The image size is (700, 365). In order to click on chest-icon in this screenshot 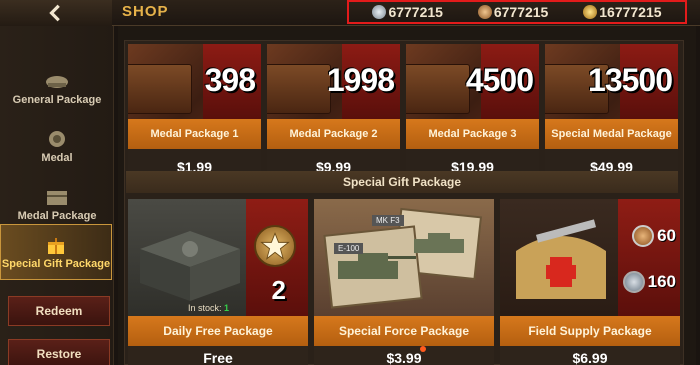, I will do `click(57, 197)`.